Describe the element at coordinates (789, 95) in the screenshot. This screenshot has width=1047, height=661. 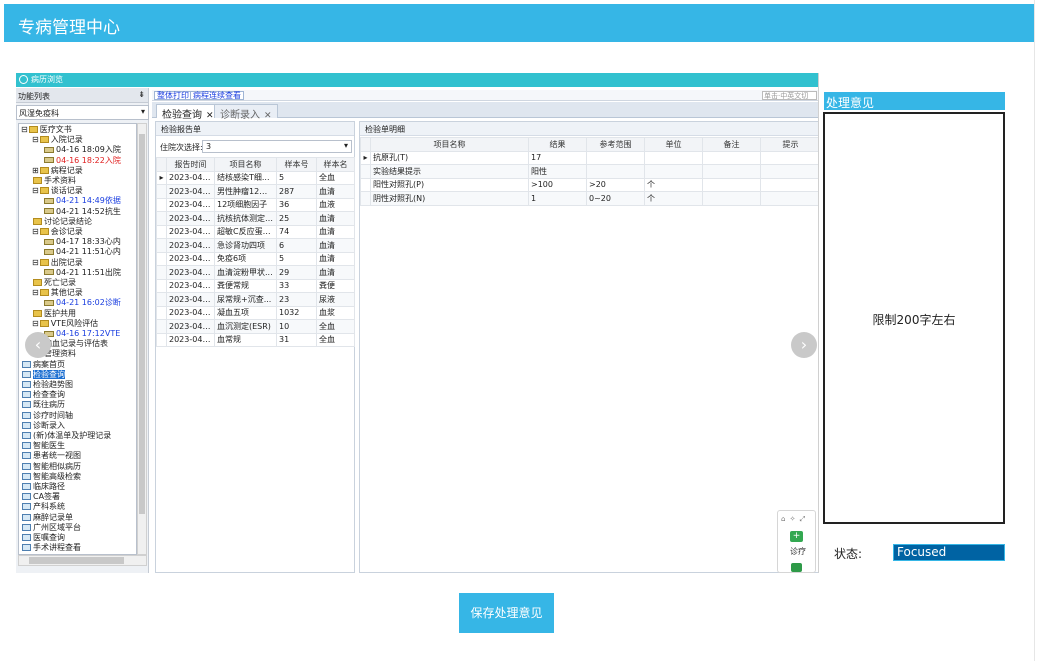
I see `search-input: 单击·中英文切` at that location.